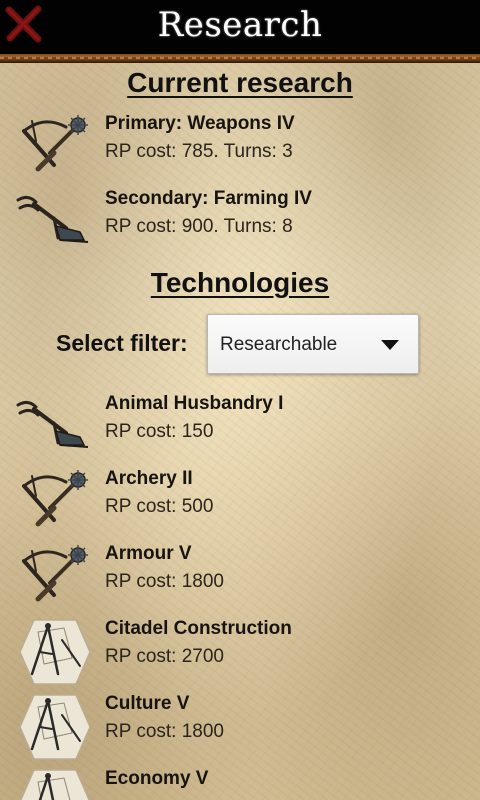 This screenshot has width=480, height=800. What do you see at coordinates (148, 553) in the screenshot?
I see `tech-name: Armour V` at bounding box center [148, 553].